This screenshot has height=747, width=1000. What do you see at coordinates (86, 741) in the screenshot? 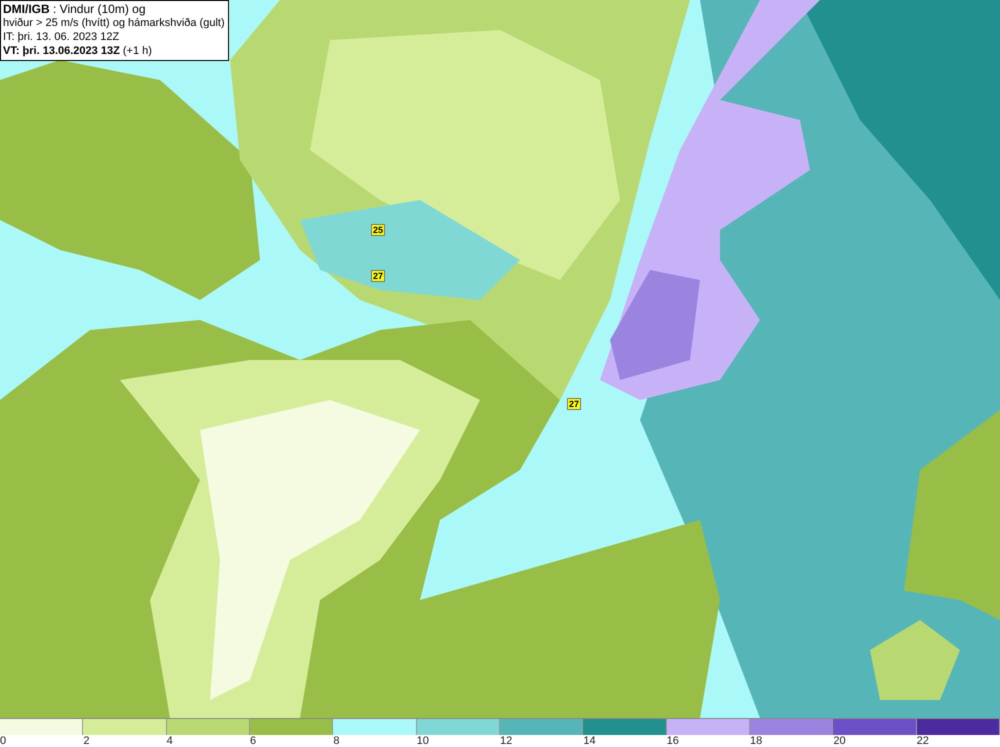
I see `legend-tick-label: 2` at bounding box center [86, 741].